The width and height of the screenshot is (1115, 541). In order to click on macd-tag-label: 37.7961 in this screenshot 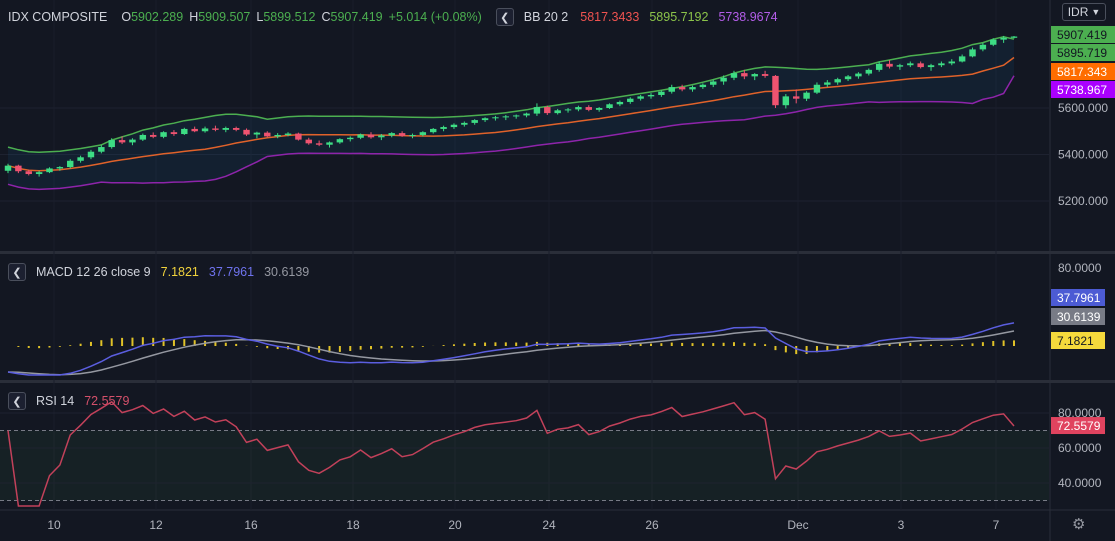, I will do `click(1079, 298)`.